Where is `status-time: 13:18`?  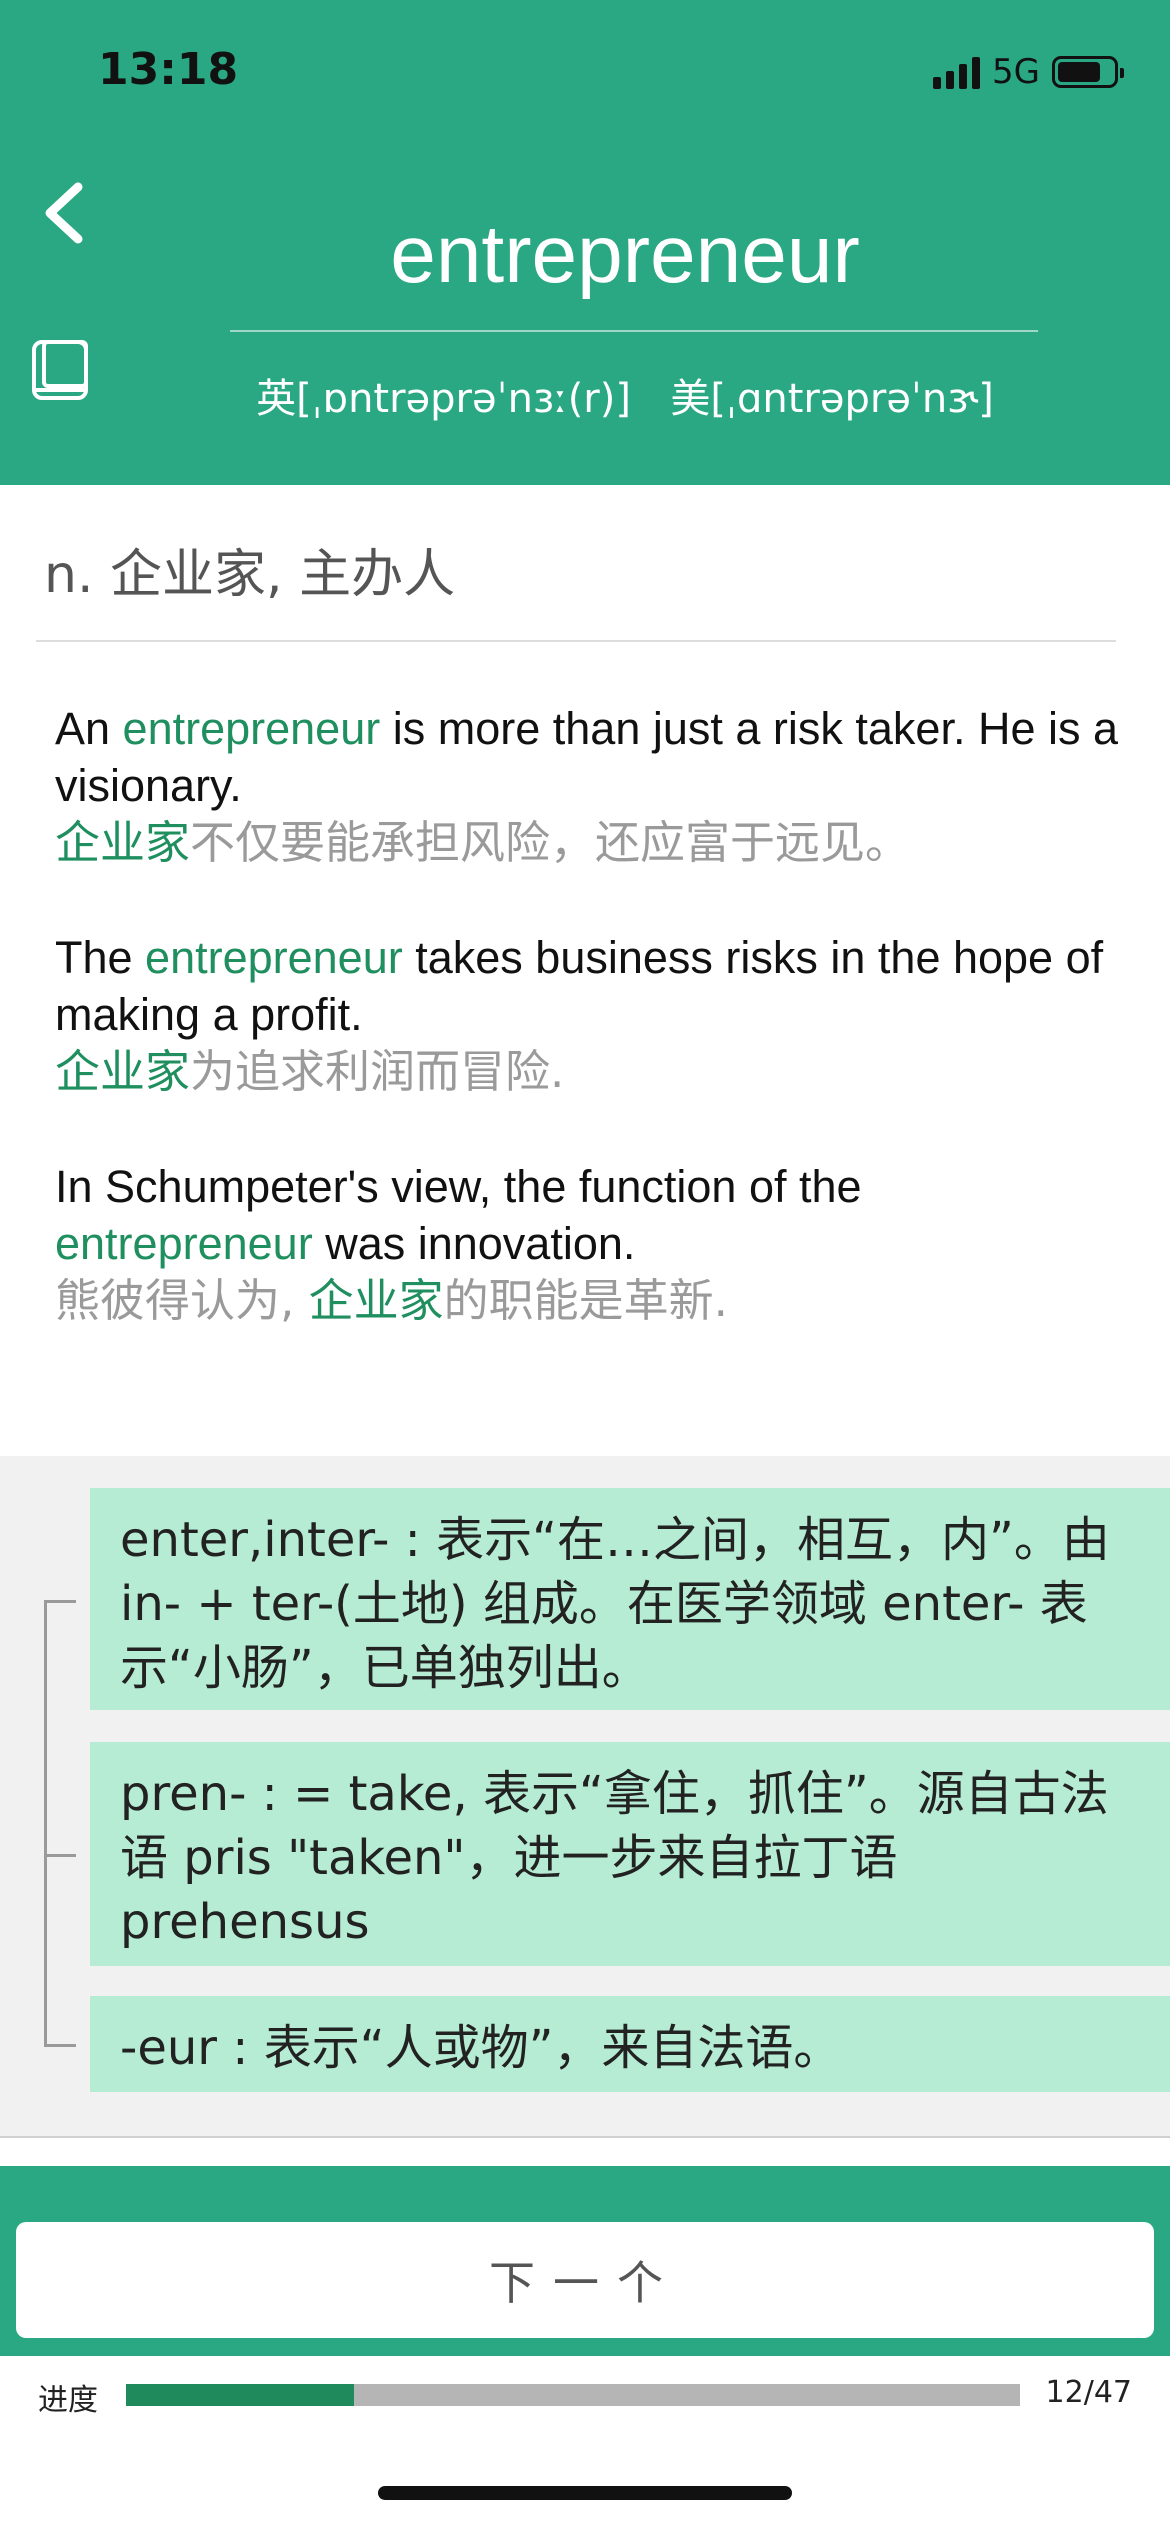 status-time: 13:18 is located at coordinates (168, 69).